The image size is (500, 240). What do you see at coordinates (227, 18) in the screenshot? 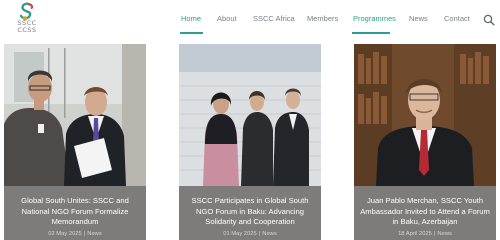
I see `nav-item-about: About` at bounding box center [227, 18].